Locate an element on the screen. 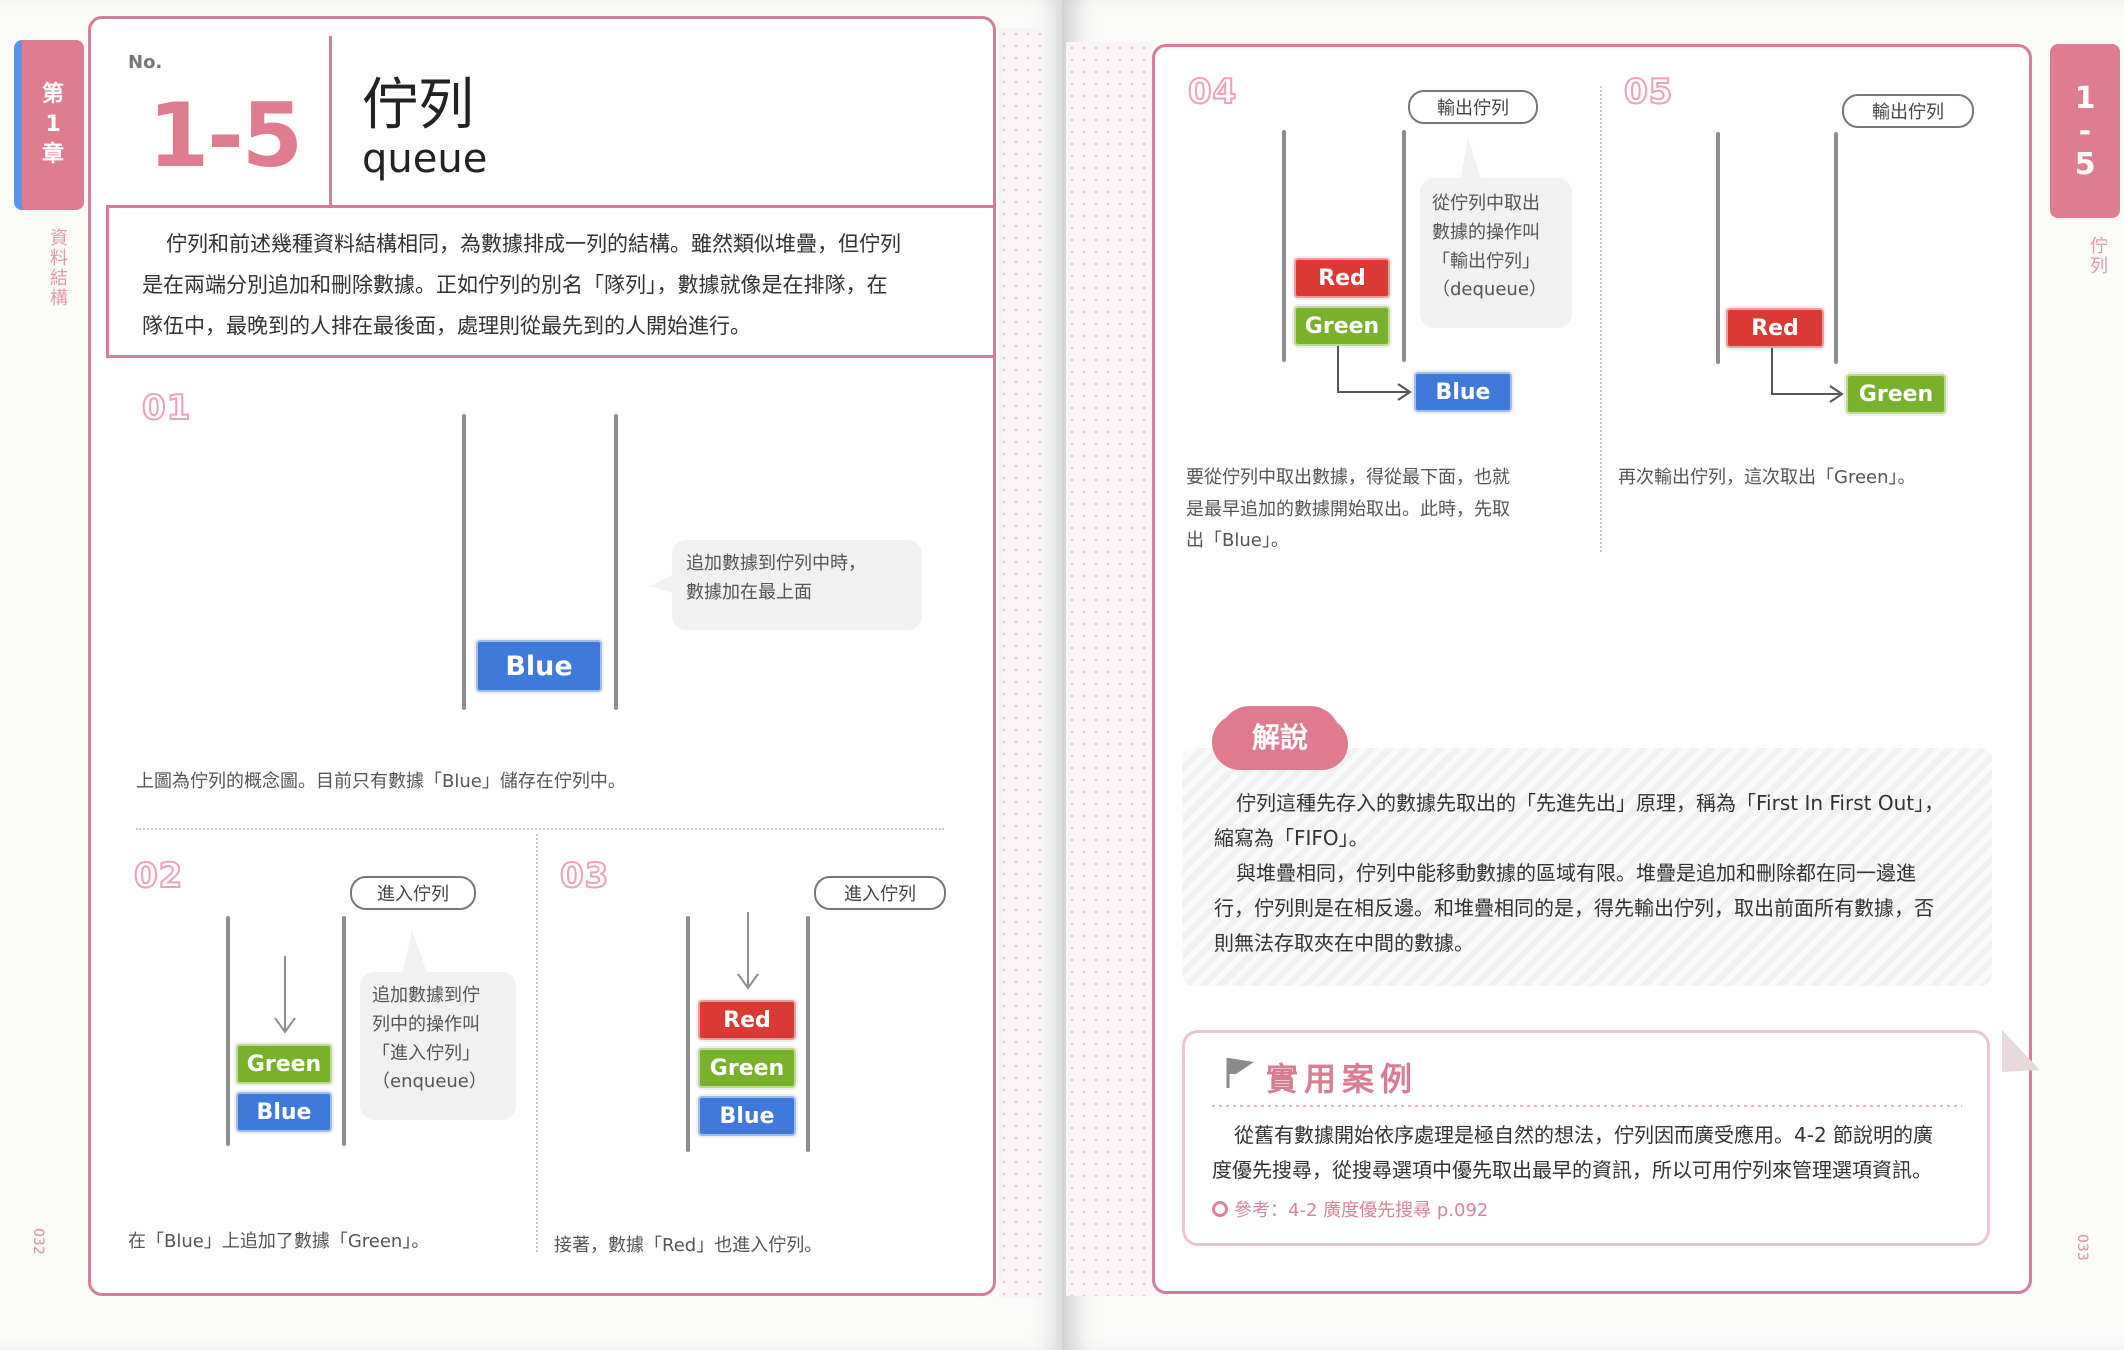 The width and height of the screenshot is (2124, 1350). page-title: 佇列 is located at coordinates (418, 105).